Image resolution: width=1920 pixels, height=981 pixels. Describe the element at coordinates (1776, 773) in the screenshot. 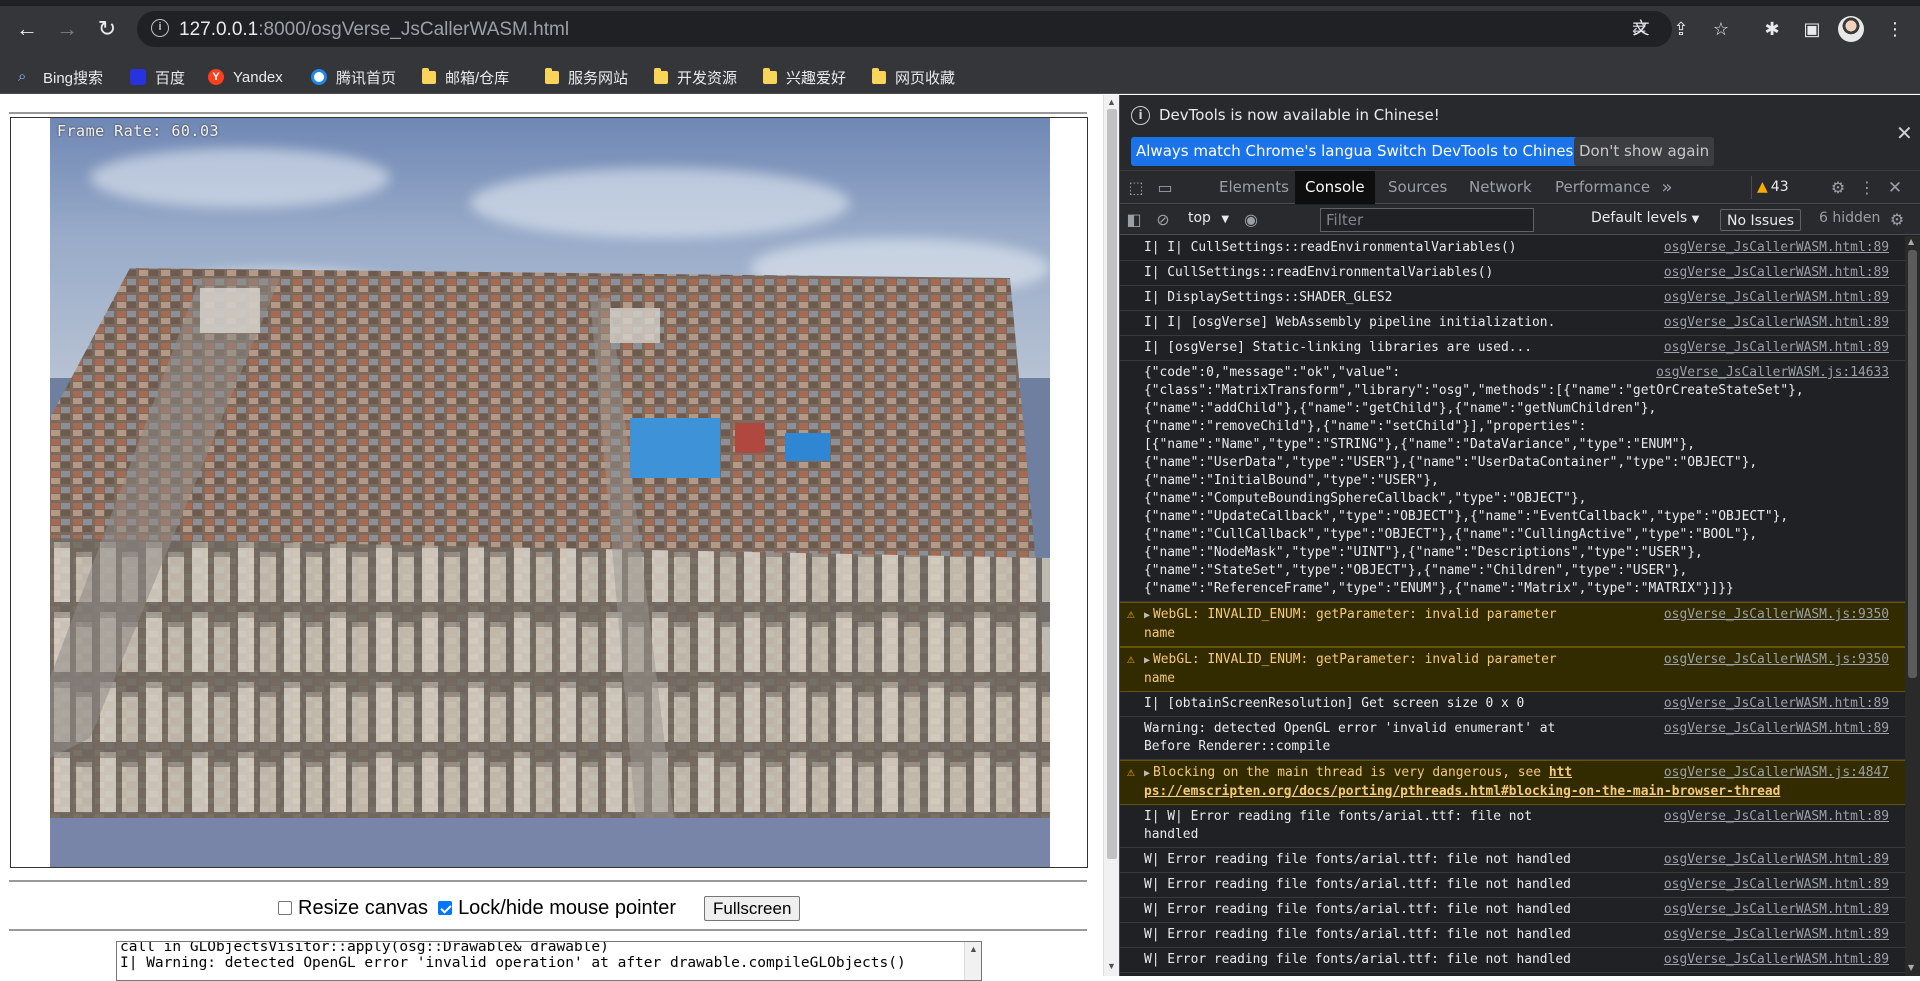

I see `source-link: osgVerse_JsCallerWASM.js:4847` at that location.